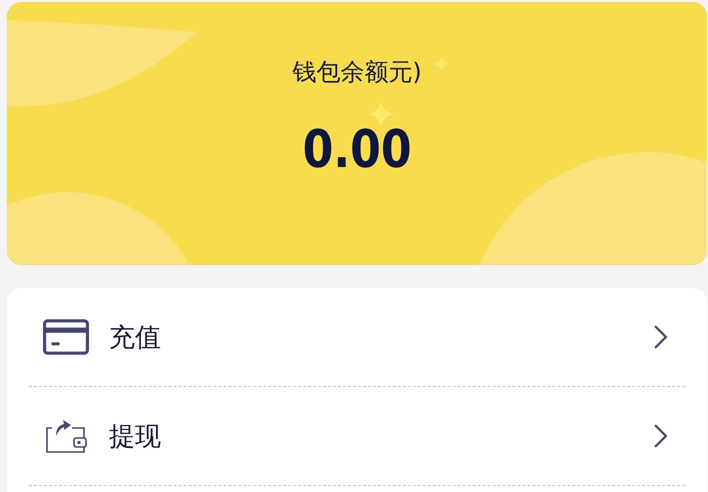  What do you see at coordinates (357, 72) in the screenshot?
I see `balance-label: 钱包余额元)` at bounding box center [357, 72].